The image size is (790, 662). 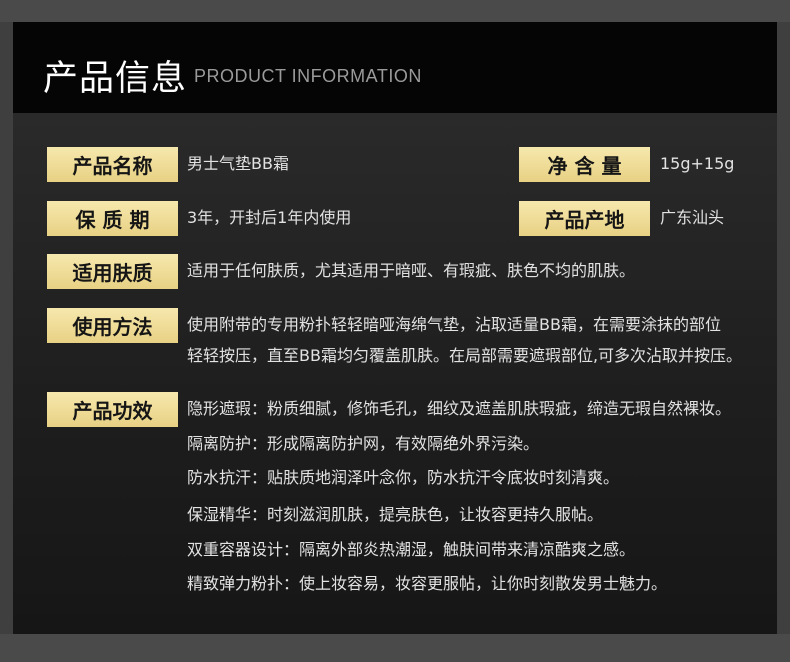 What do you see at coordinates (459, 408) in the screenshot?
I see `effect-item: 隐形遮瑕：粉质细腻，修饰毛孔，细纹及遮盖肌肤瑕疵，缔造无瑕自然裸妆。` at bounding box center [459, 408].